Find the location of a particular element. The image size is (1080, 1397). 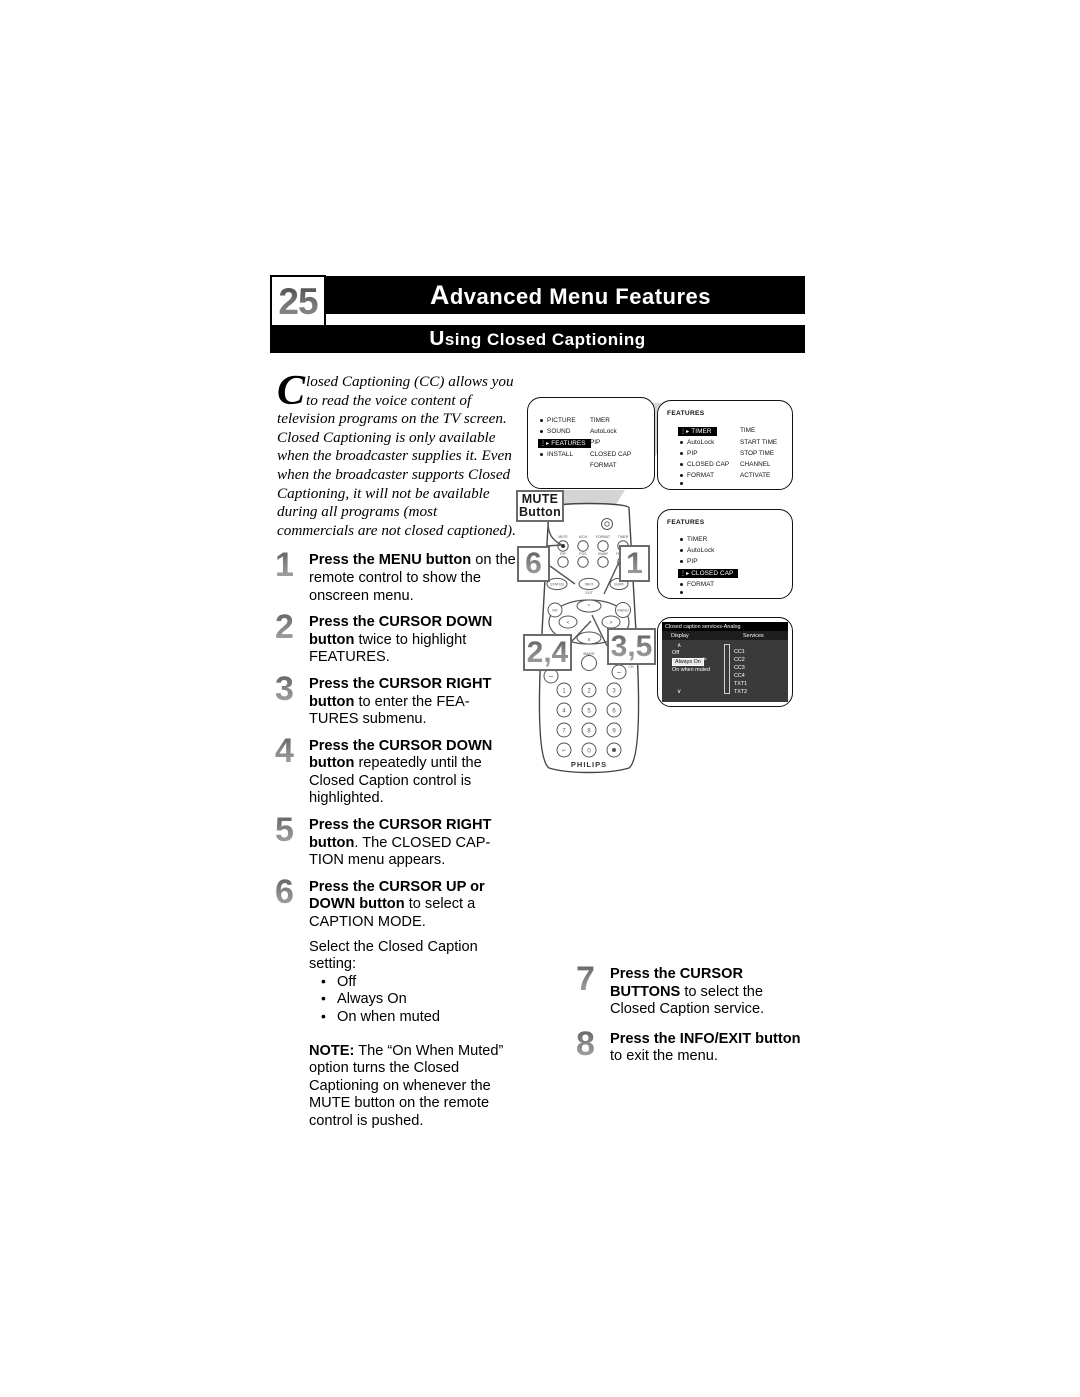

pip-button is located at coordinates (563, 562).